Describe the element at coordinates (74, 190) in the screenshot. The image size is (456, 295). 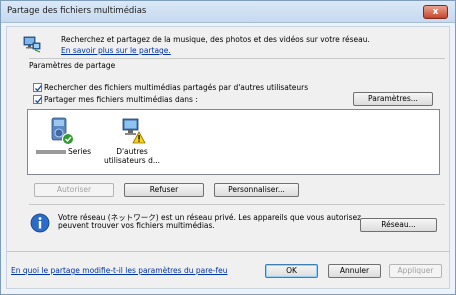
I see `allow-button: Autoriser` at that location.